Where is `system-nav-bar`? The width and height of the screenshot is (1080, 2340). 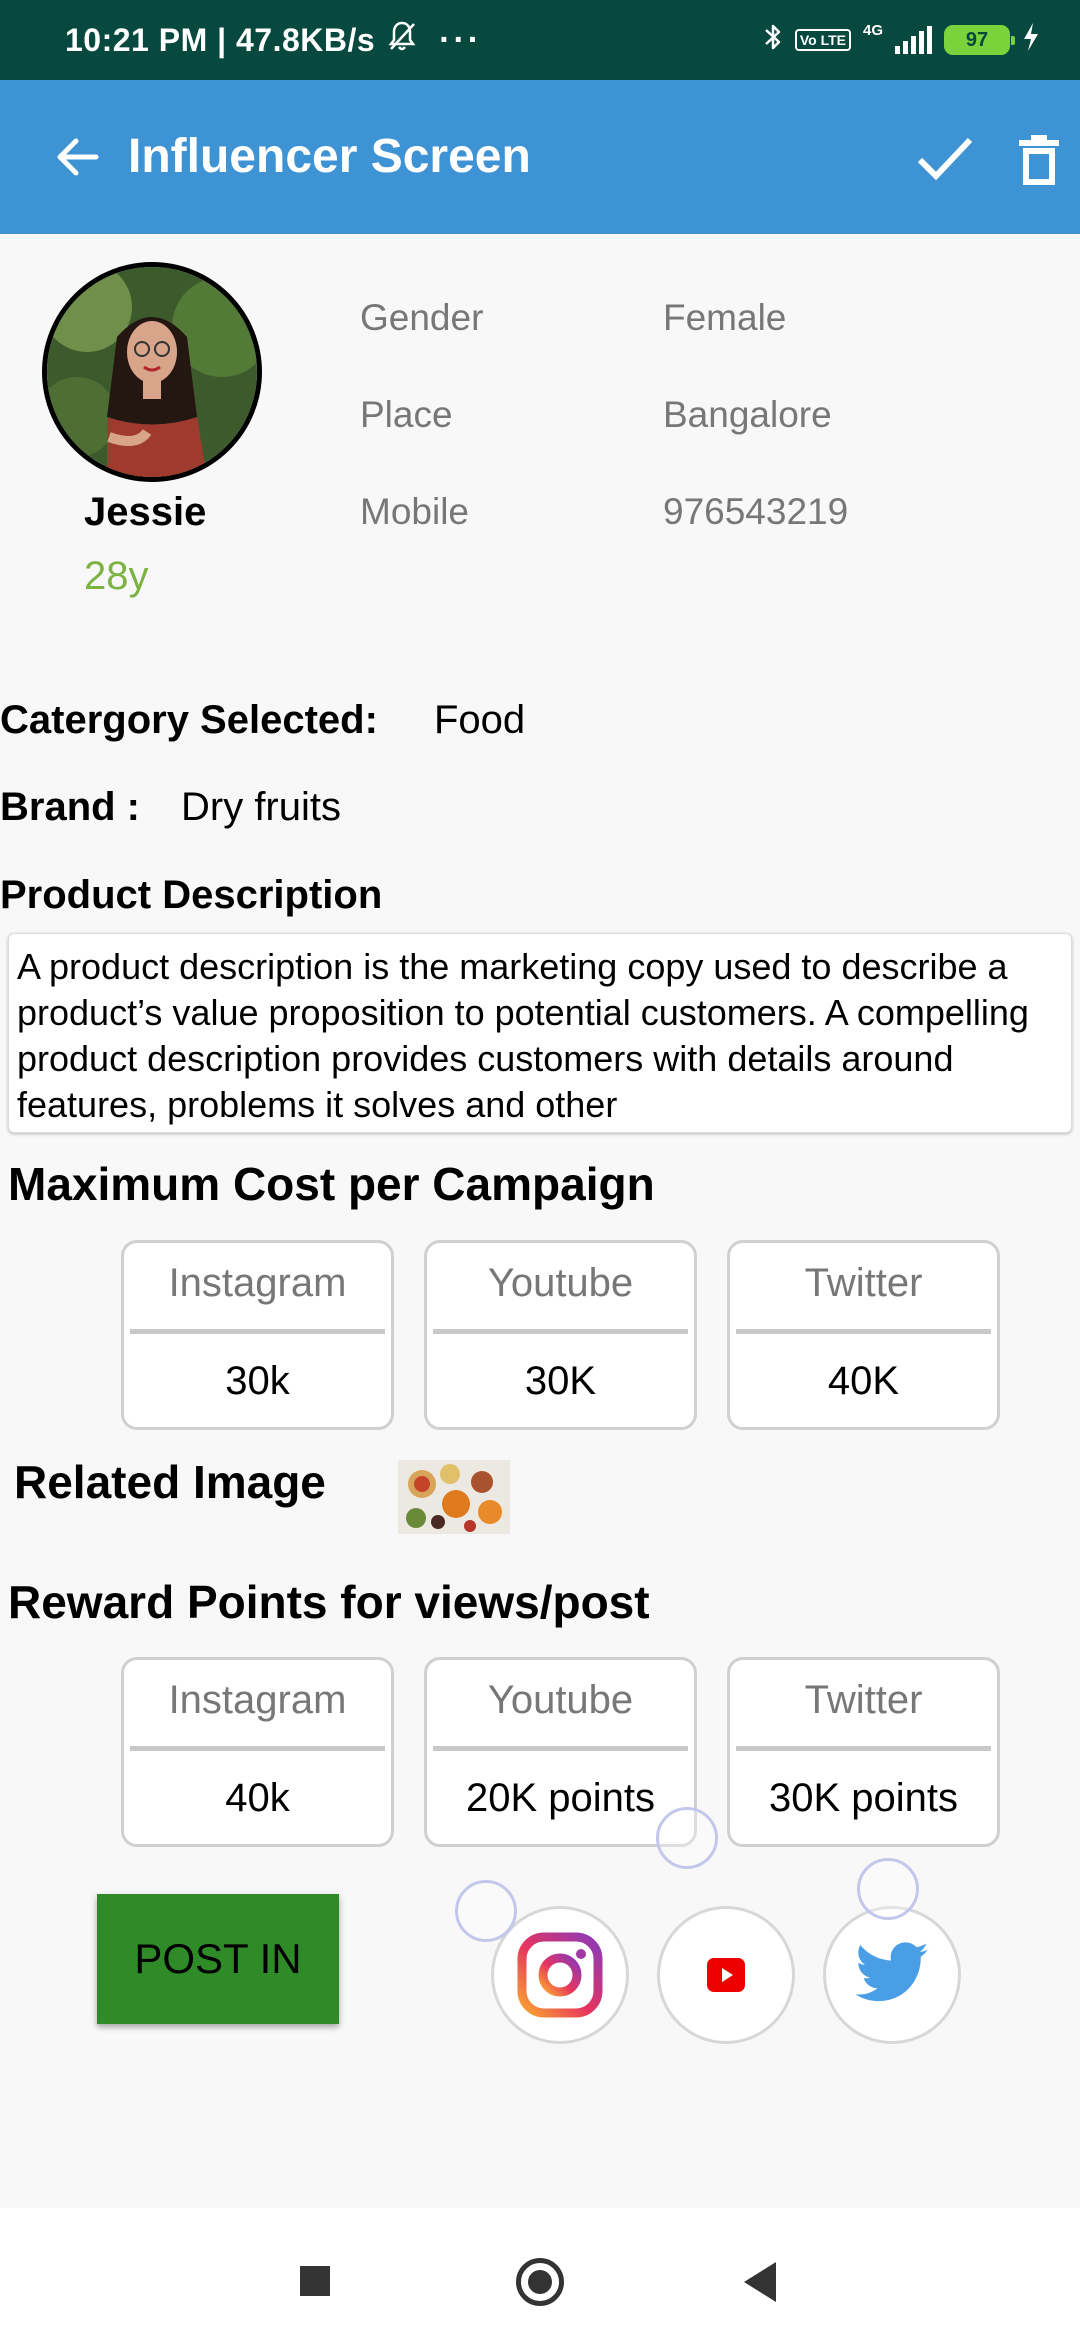
system-nav-bar is located at coordinates (540, 2274).